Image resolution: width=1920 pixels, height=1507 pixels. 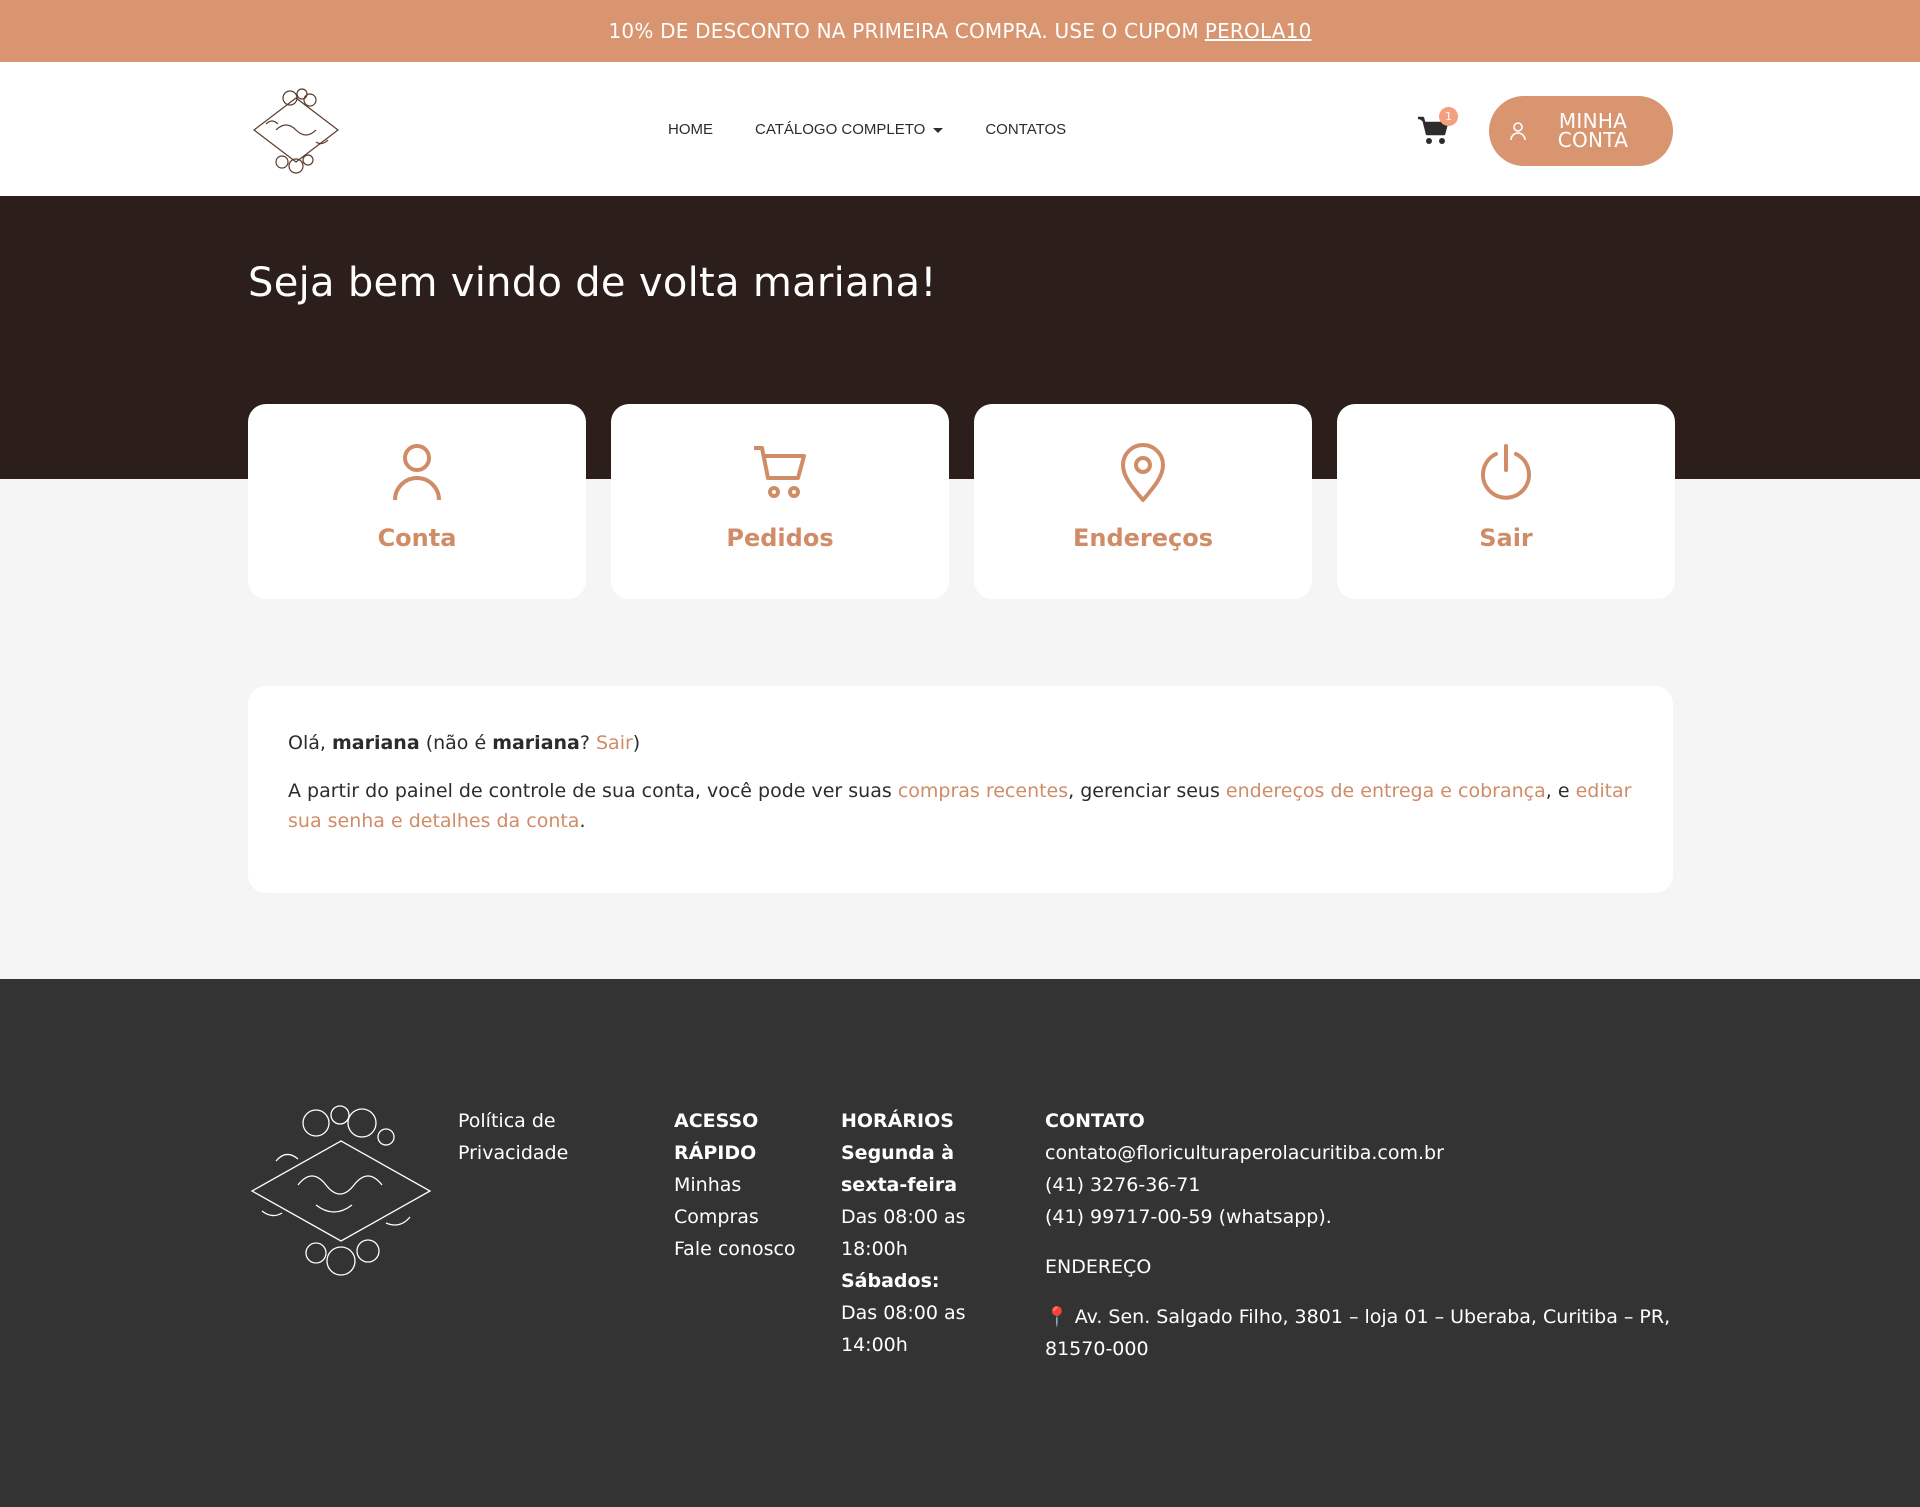 I want to click on page-title: Seja bem vindo de volta mariana!, so click(x=592, y=283).